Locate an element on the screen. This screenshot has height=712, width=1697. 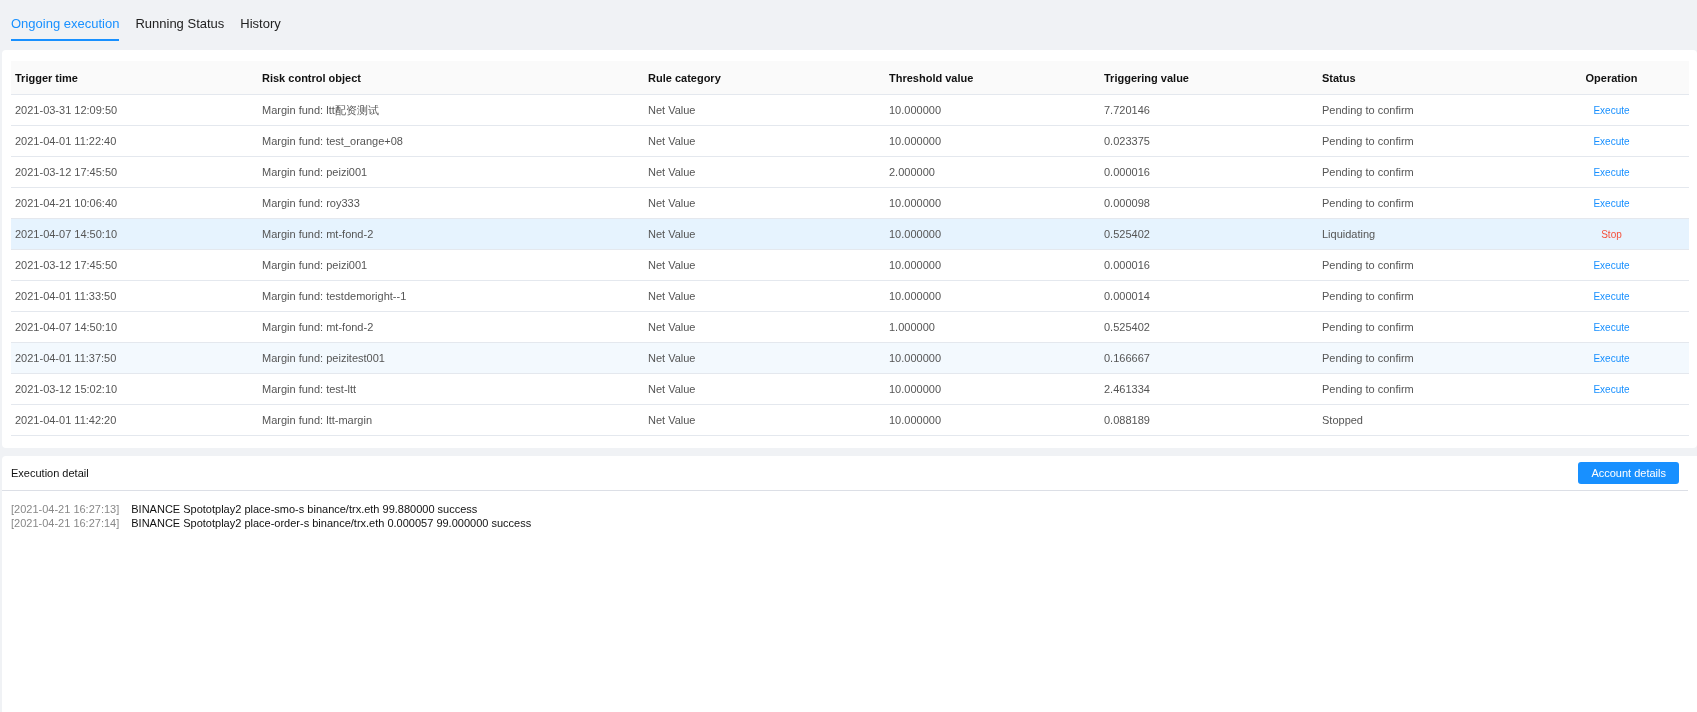
table-row: 2021-03-12 17:45:50 Margin fund: peizi001 Net Value 10.000000 0.000016 Pending to confirm Execute is located at coordinates (850, 265).